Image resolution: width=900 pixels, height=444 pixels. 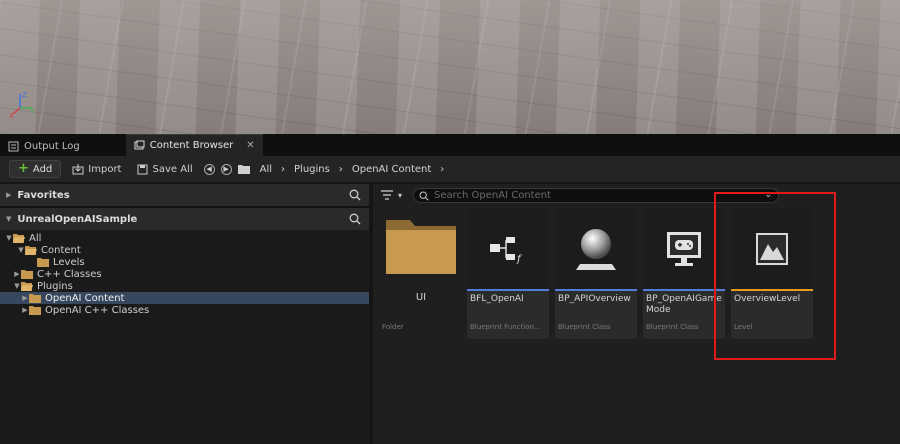 What do you see at coordinates (497, 299) in the screenshot?
I see `asset-name: BFL_OpenAI` at bounding box center [497, 299].